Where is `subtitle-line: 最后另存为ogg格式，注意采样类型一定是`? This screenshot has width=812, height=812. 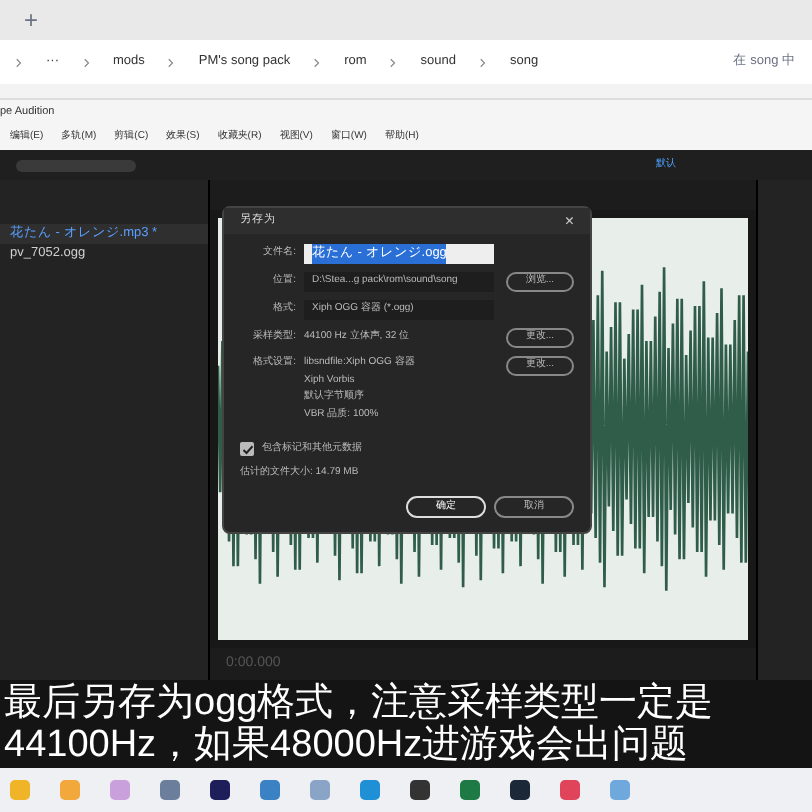 subtitle-line: 最后另存为ogg格式，注意采样类型一定是 is located at coordinates (360, 703).